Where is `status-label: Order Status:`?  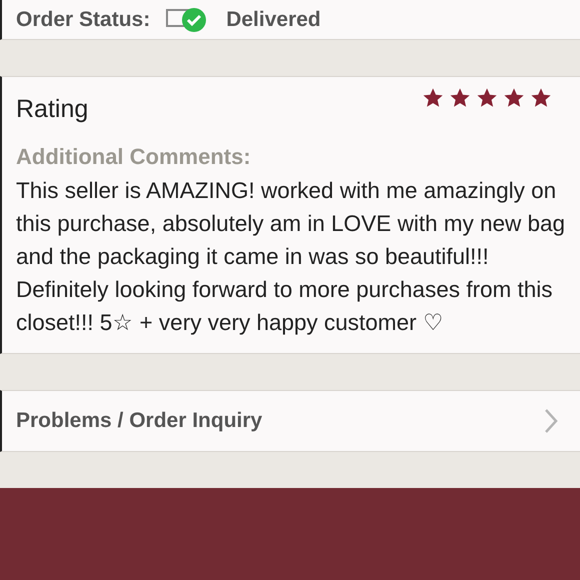
status-label: Order Status: is located at coordinates (83, 20).